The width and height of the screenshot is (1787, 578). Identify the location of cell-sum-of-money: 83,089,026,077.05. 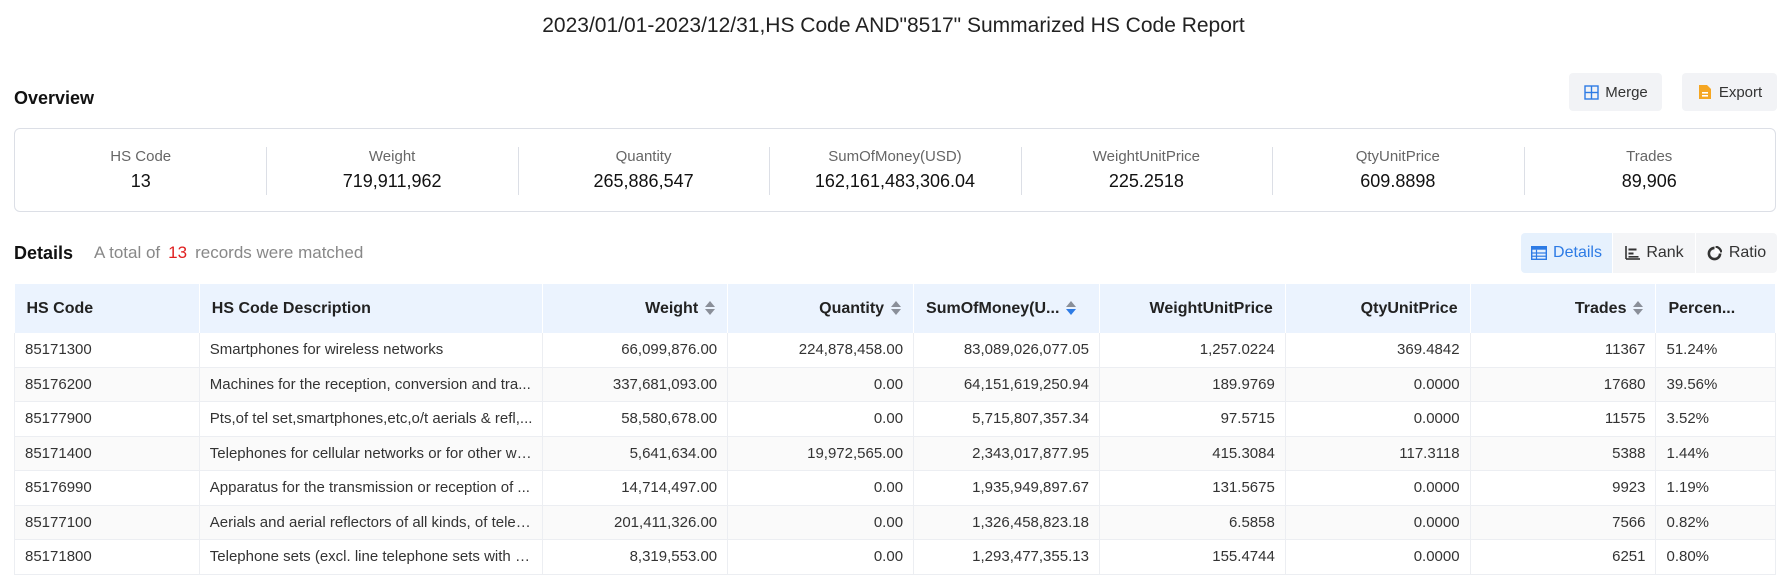
(1006, 350).